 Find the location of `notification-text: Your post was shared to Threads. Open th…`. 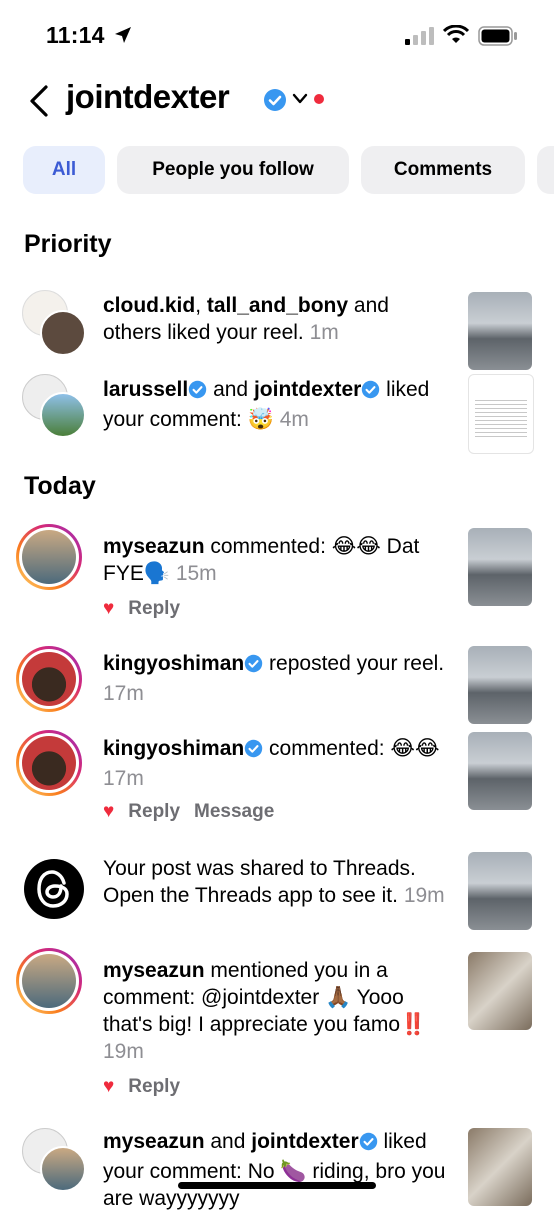

notification-text: Your post was shared to Threads. Open th… is located at coordinates (277, 882).